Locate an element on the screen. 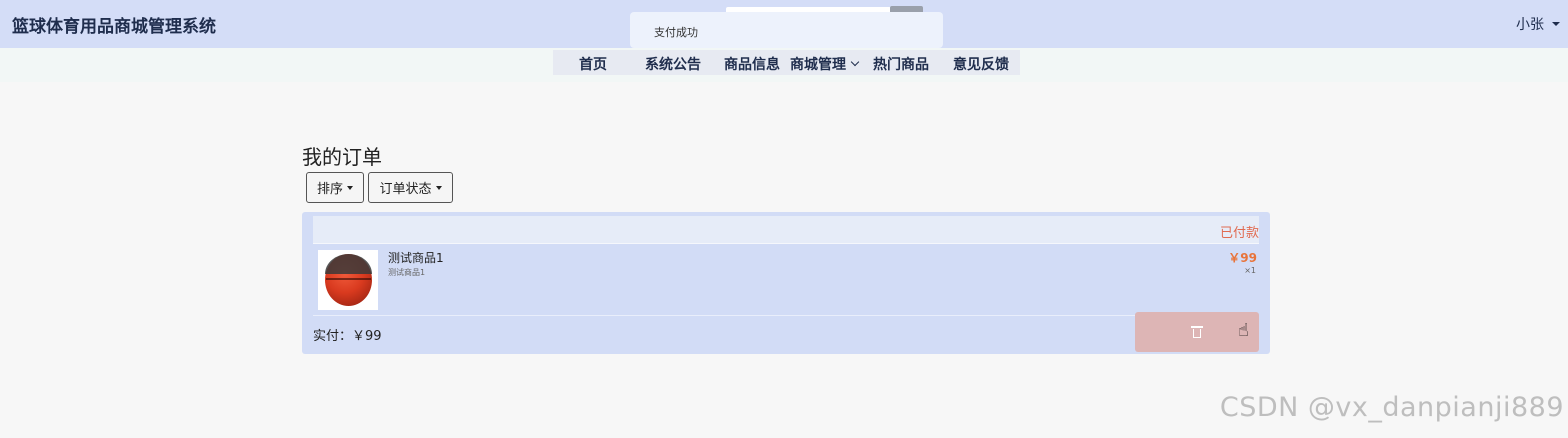 This screenshot has width=1568, height=438. nav-item-products: 商品信息 is located at coordinates (752, 64).